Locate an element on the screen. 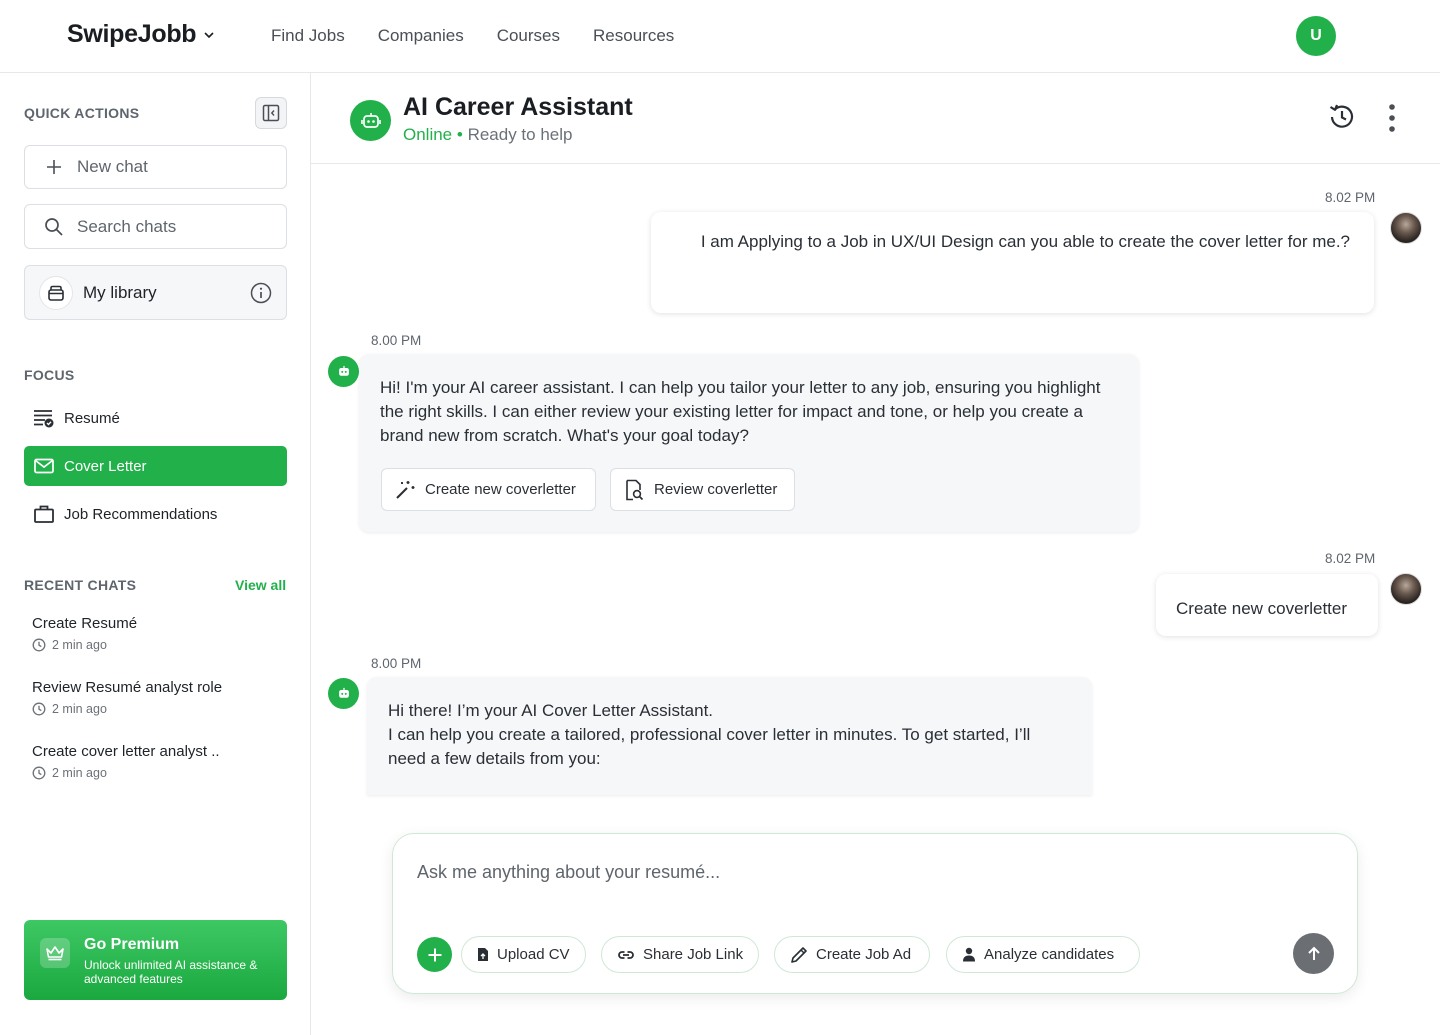 The width and height of the screenshot is (1440, 1035). crown-icon is located at coordinates (55, 953).